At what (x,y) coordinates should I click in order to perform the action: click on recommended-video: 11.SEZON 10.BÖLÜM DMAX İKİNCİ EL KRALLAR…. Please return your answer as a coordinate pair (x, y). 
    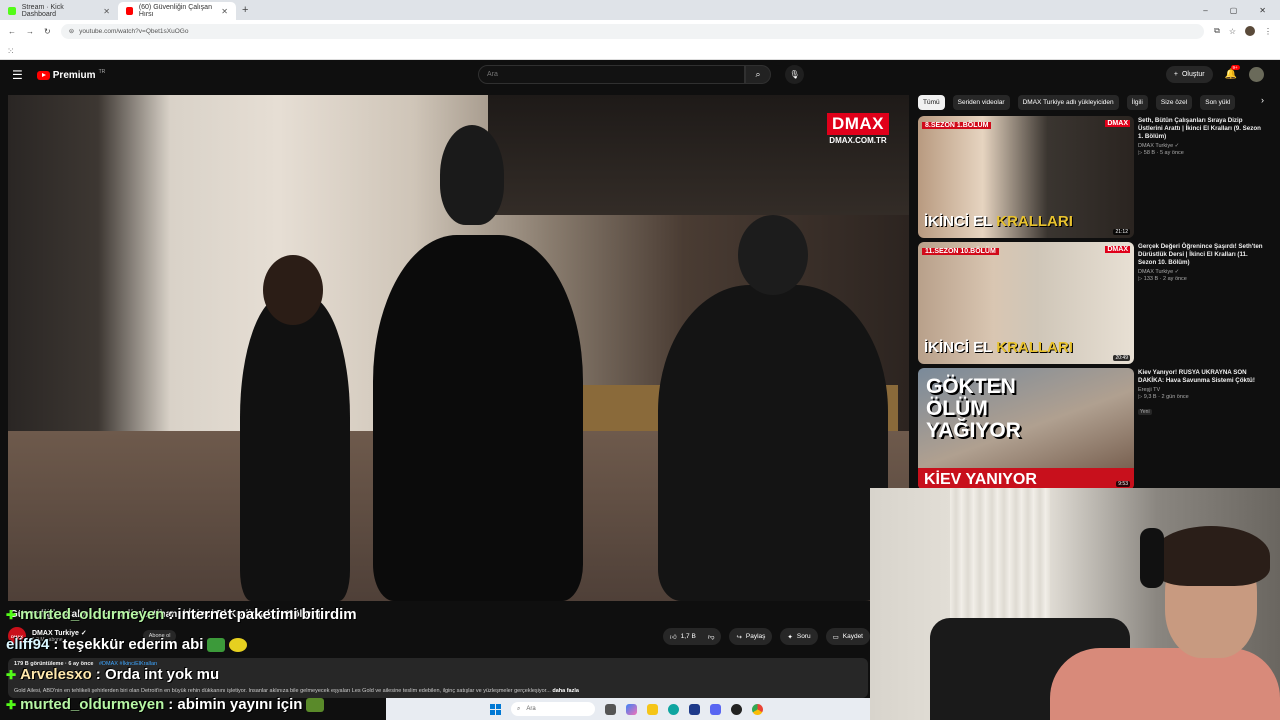
    Looking at the image, I should click on (1091, 303).